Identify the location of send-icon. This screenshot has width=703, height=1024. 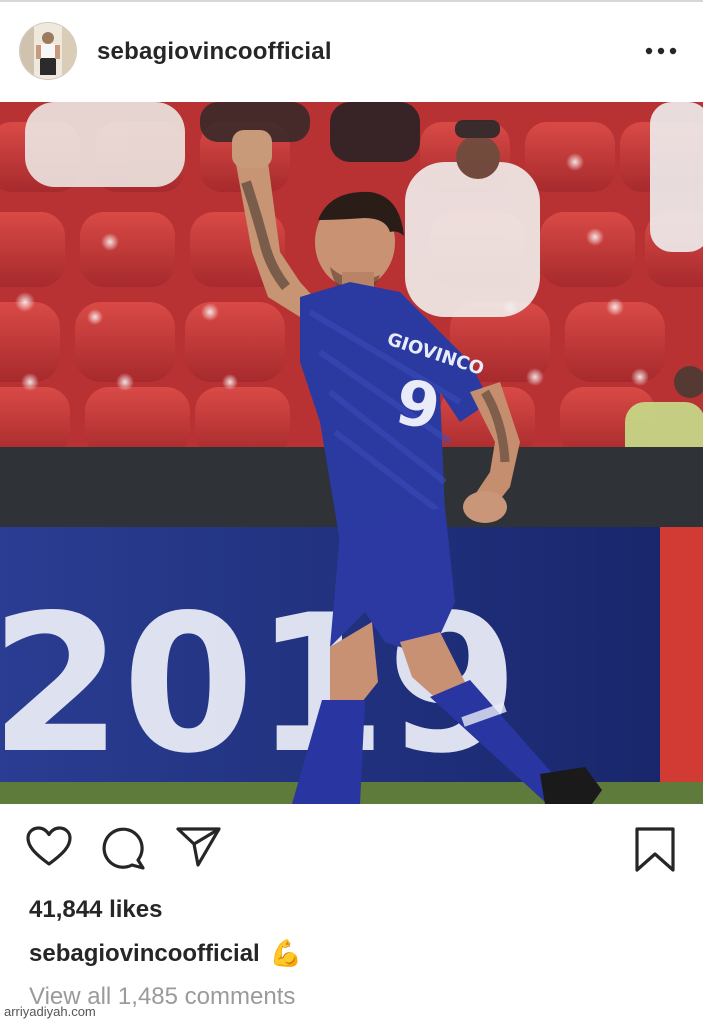
(199, 849).